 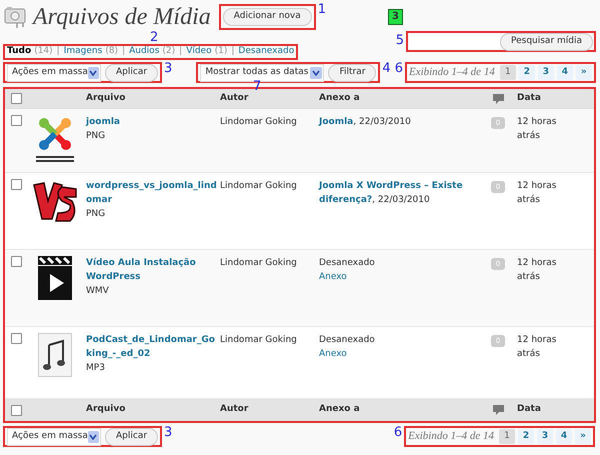 What do you see at coordinates (152, 270) in the screenshot?
I see `file-link: Vídeo Aula Instalação WordPress` at bounding box center [152, 270].